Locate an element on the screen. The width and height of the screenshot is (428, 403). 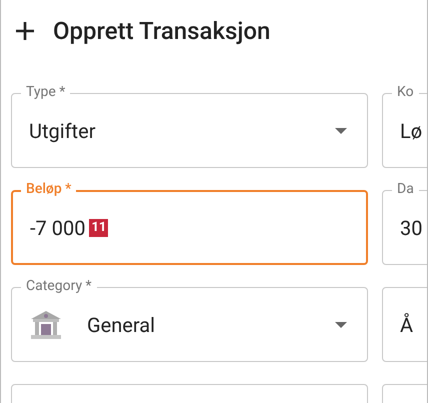
field-value: Utgifter is located at coordinates (62, 131).